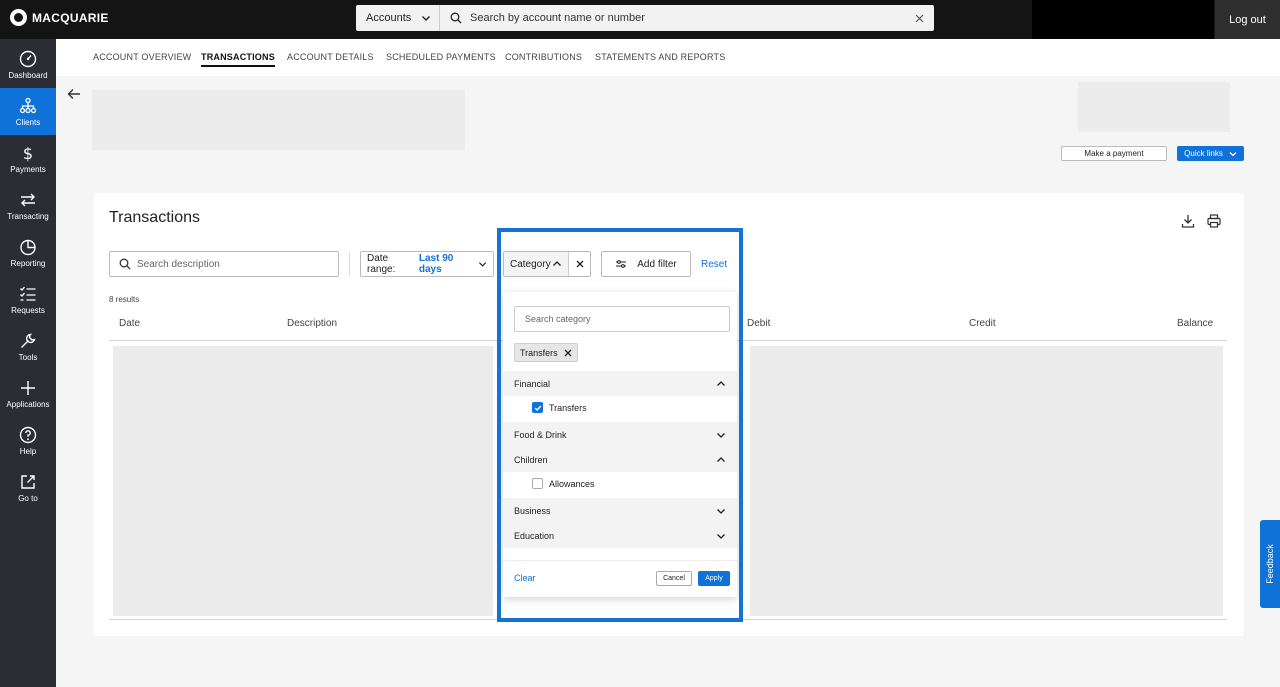  I want to click on help-icon, so click(28, 434).